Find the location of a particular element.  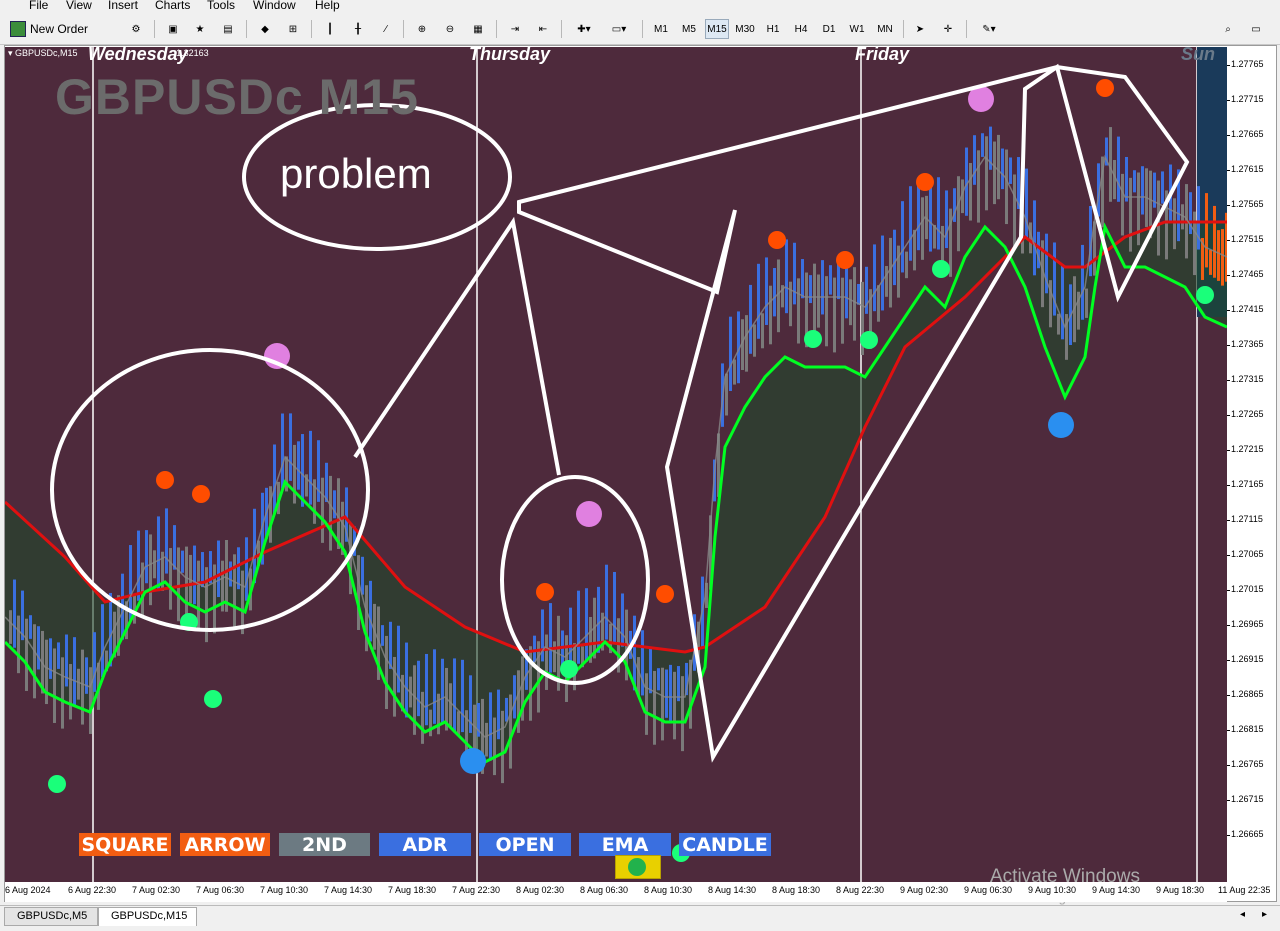

line-chart-icon: ∕ is located at coordinates (386, 29).